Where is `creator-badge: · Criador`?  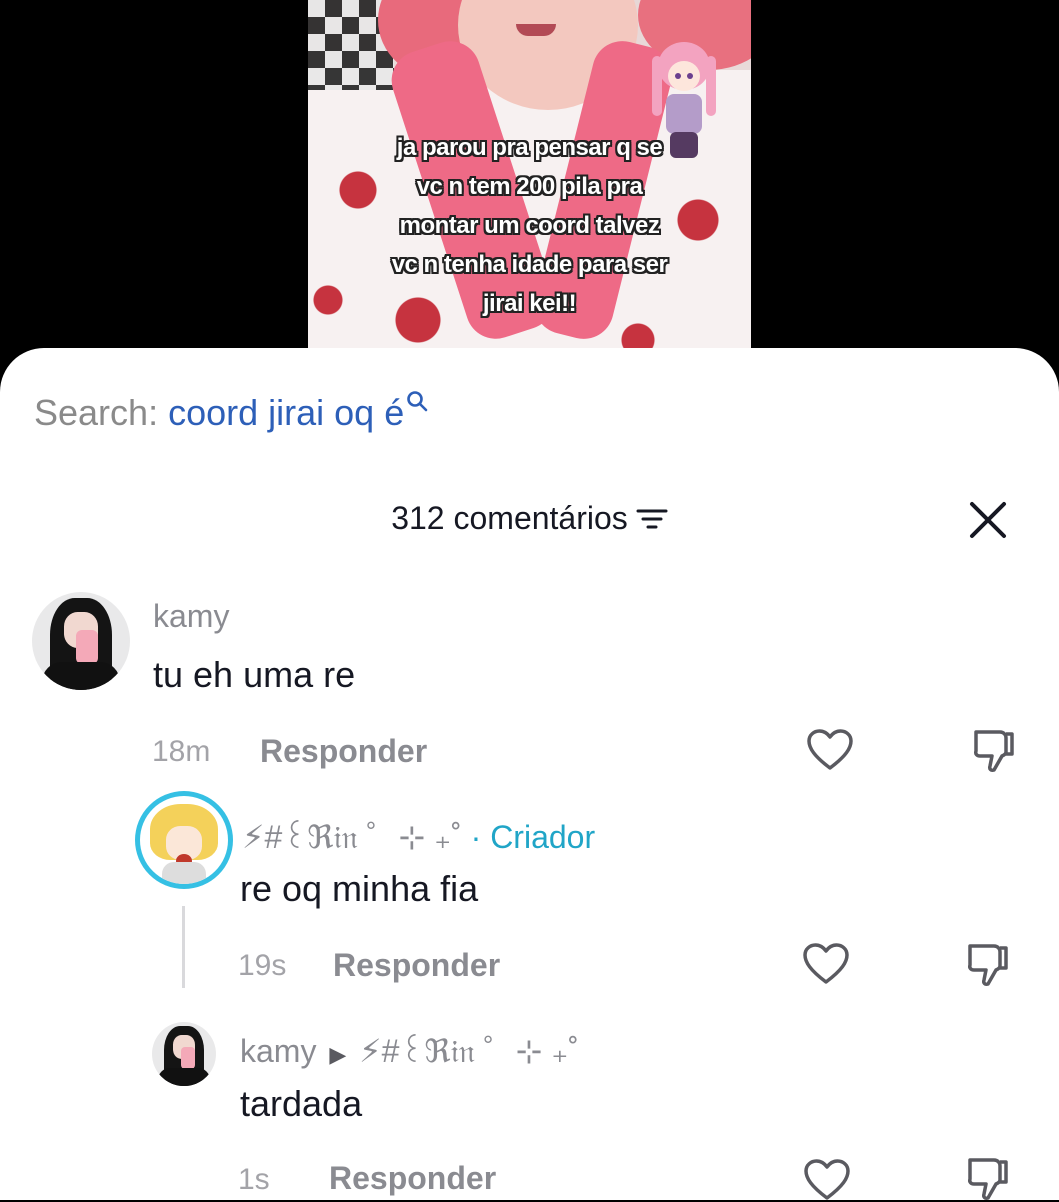 creator-badge: · Criador is located at coordinates (533, 837).